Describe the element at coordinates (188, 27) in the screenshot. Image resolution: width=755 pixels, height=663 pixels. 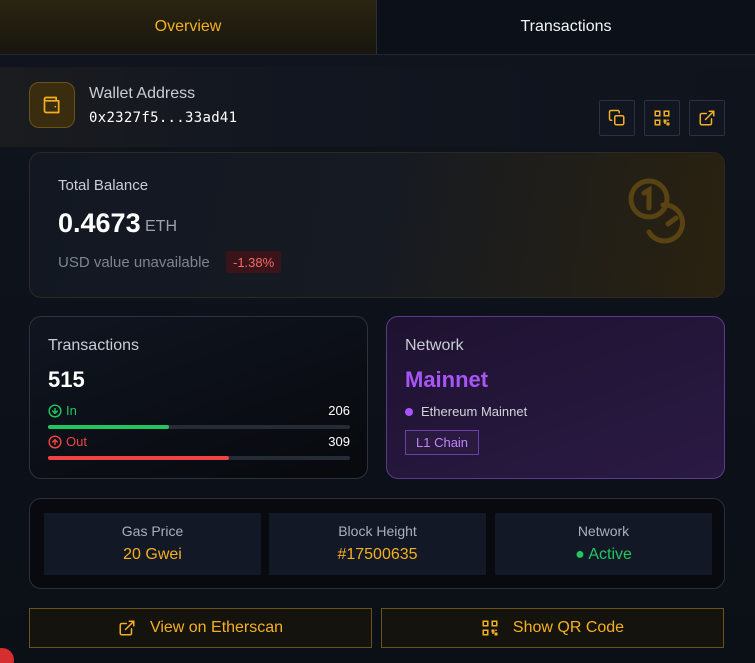
I see `tab-overview: Overview` at that location.